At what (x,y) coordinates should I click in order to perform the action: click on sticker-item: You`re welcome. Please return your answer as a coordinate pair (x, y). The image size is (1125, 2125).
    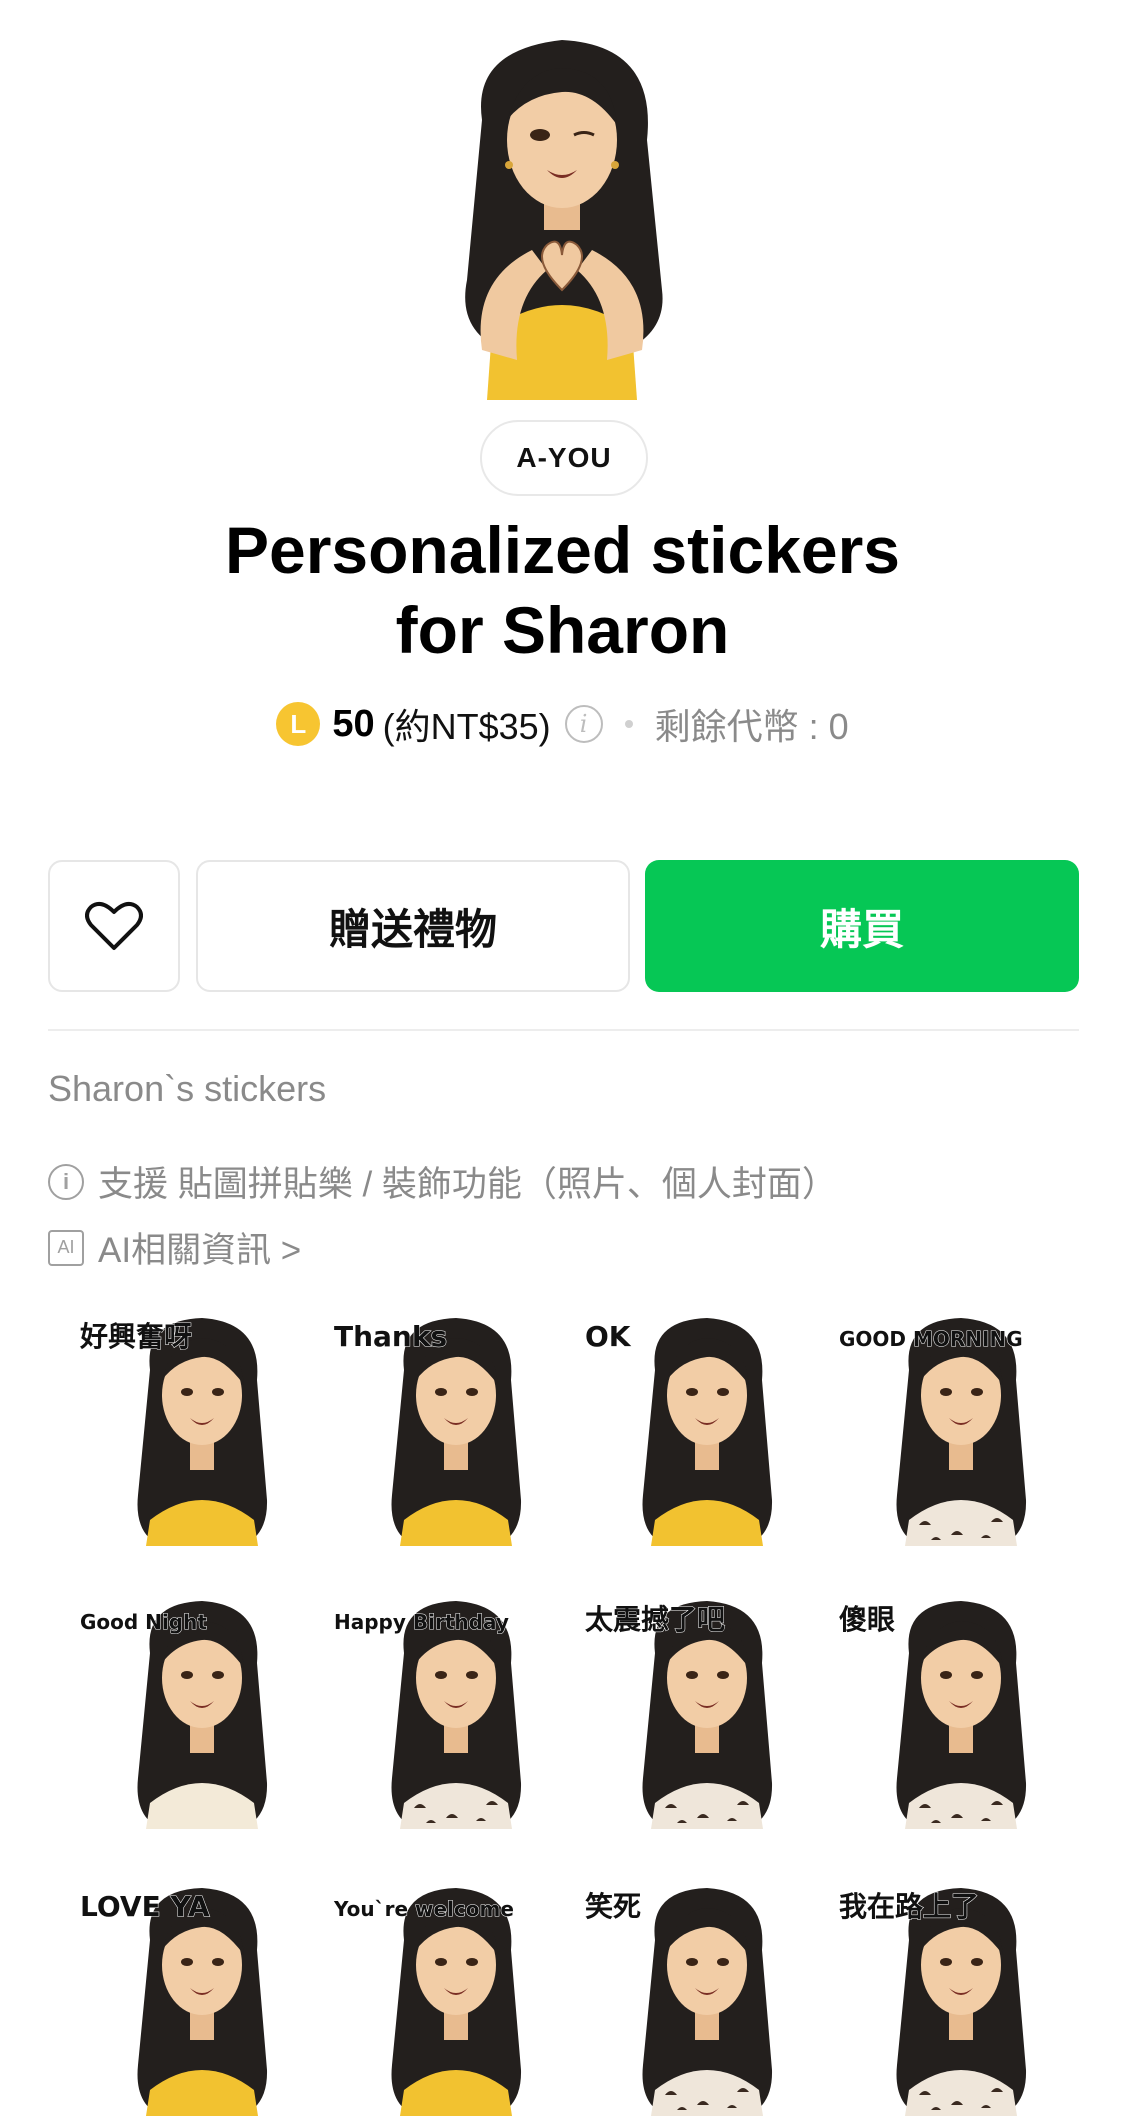
    Looking at the image, I should click on (444, 1998).